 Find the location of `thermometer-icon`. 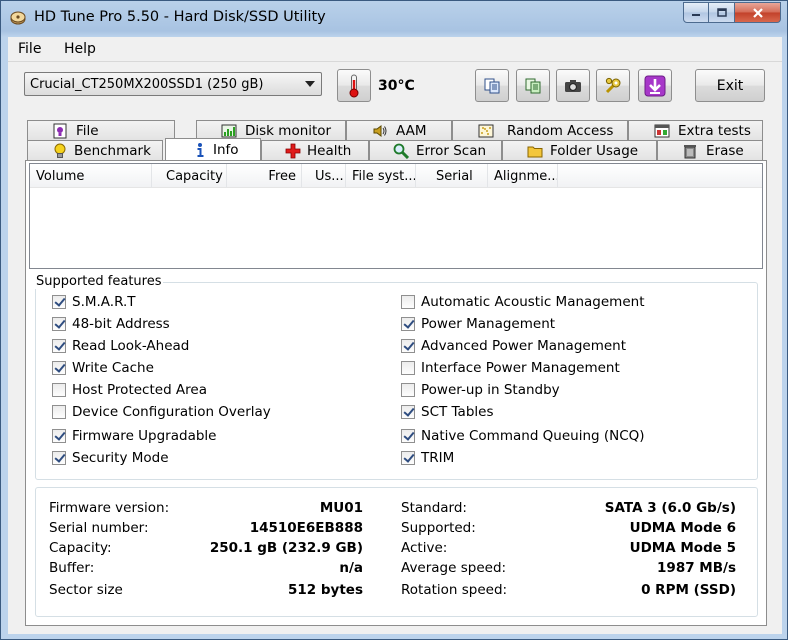

thermometer-icon is located at coordinates (354, 85).